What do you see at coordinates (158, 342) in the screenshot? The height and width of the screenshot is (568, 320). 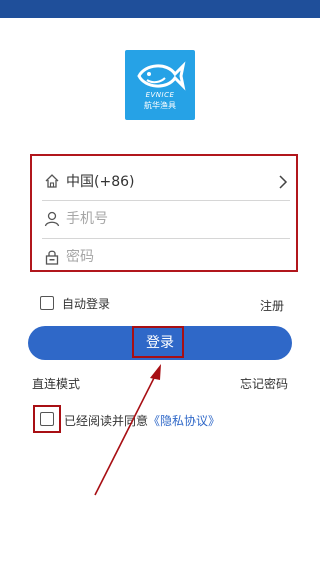 I see `login-highlight-box` at bounding box center [158, 342].